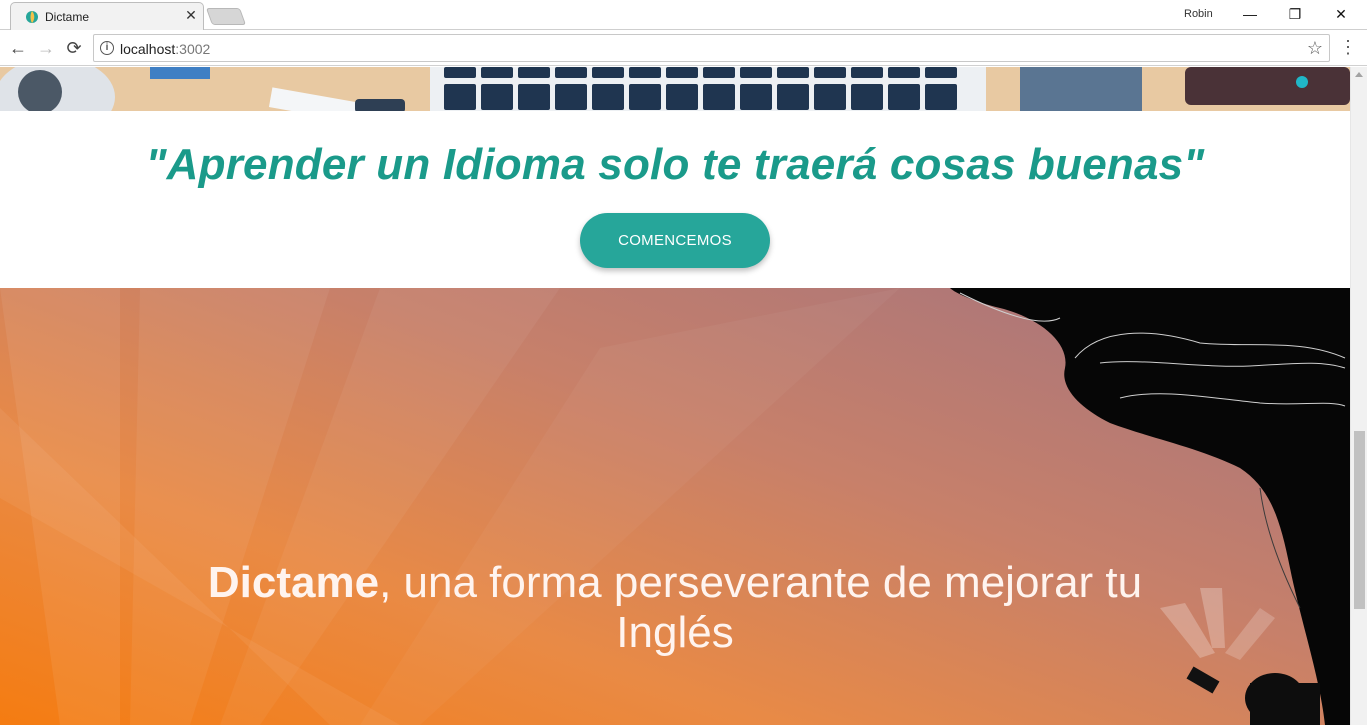  I want to click on new-tab-button, so click(226, 16).